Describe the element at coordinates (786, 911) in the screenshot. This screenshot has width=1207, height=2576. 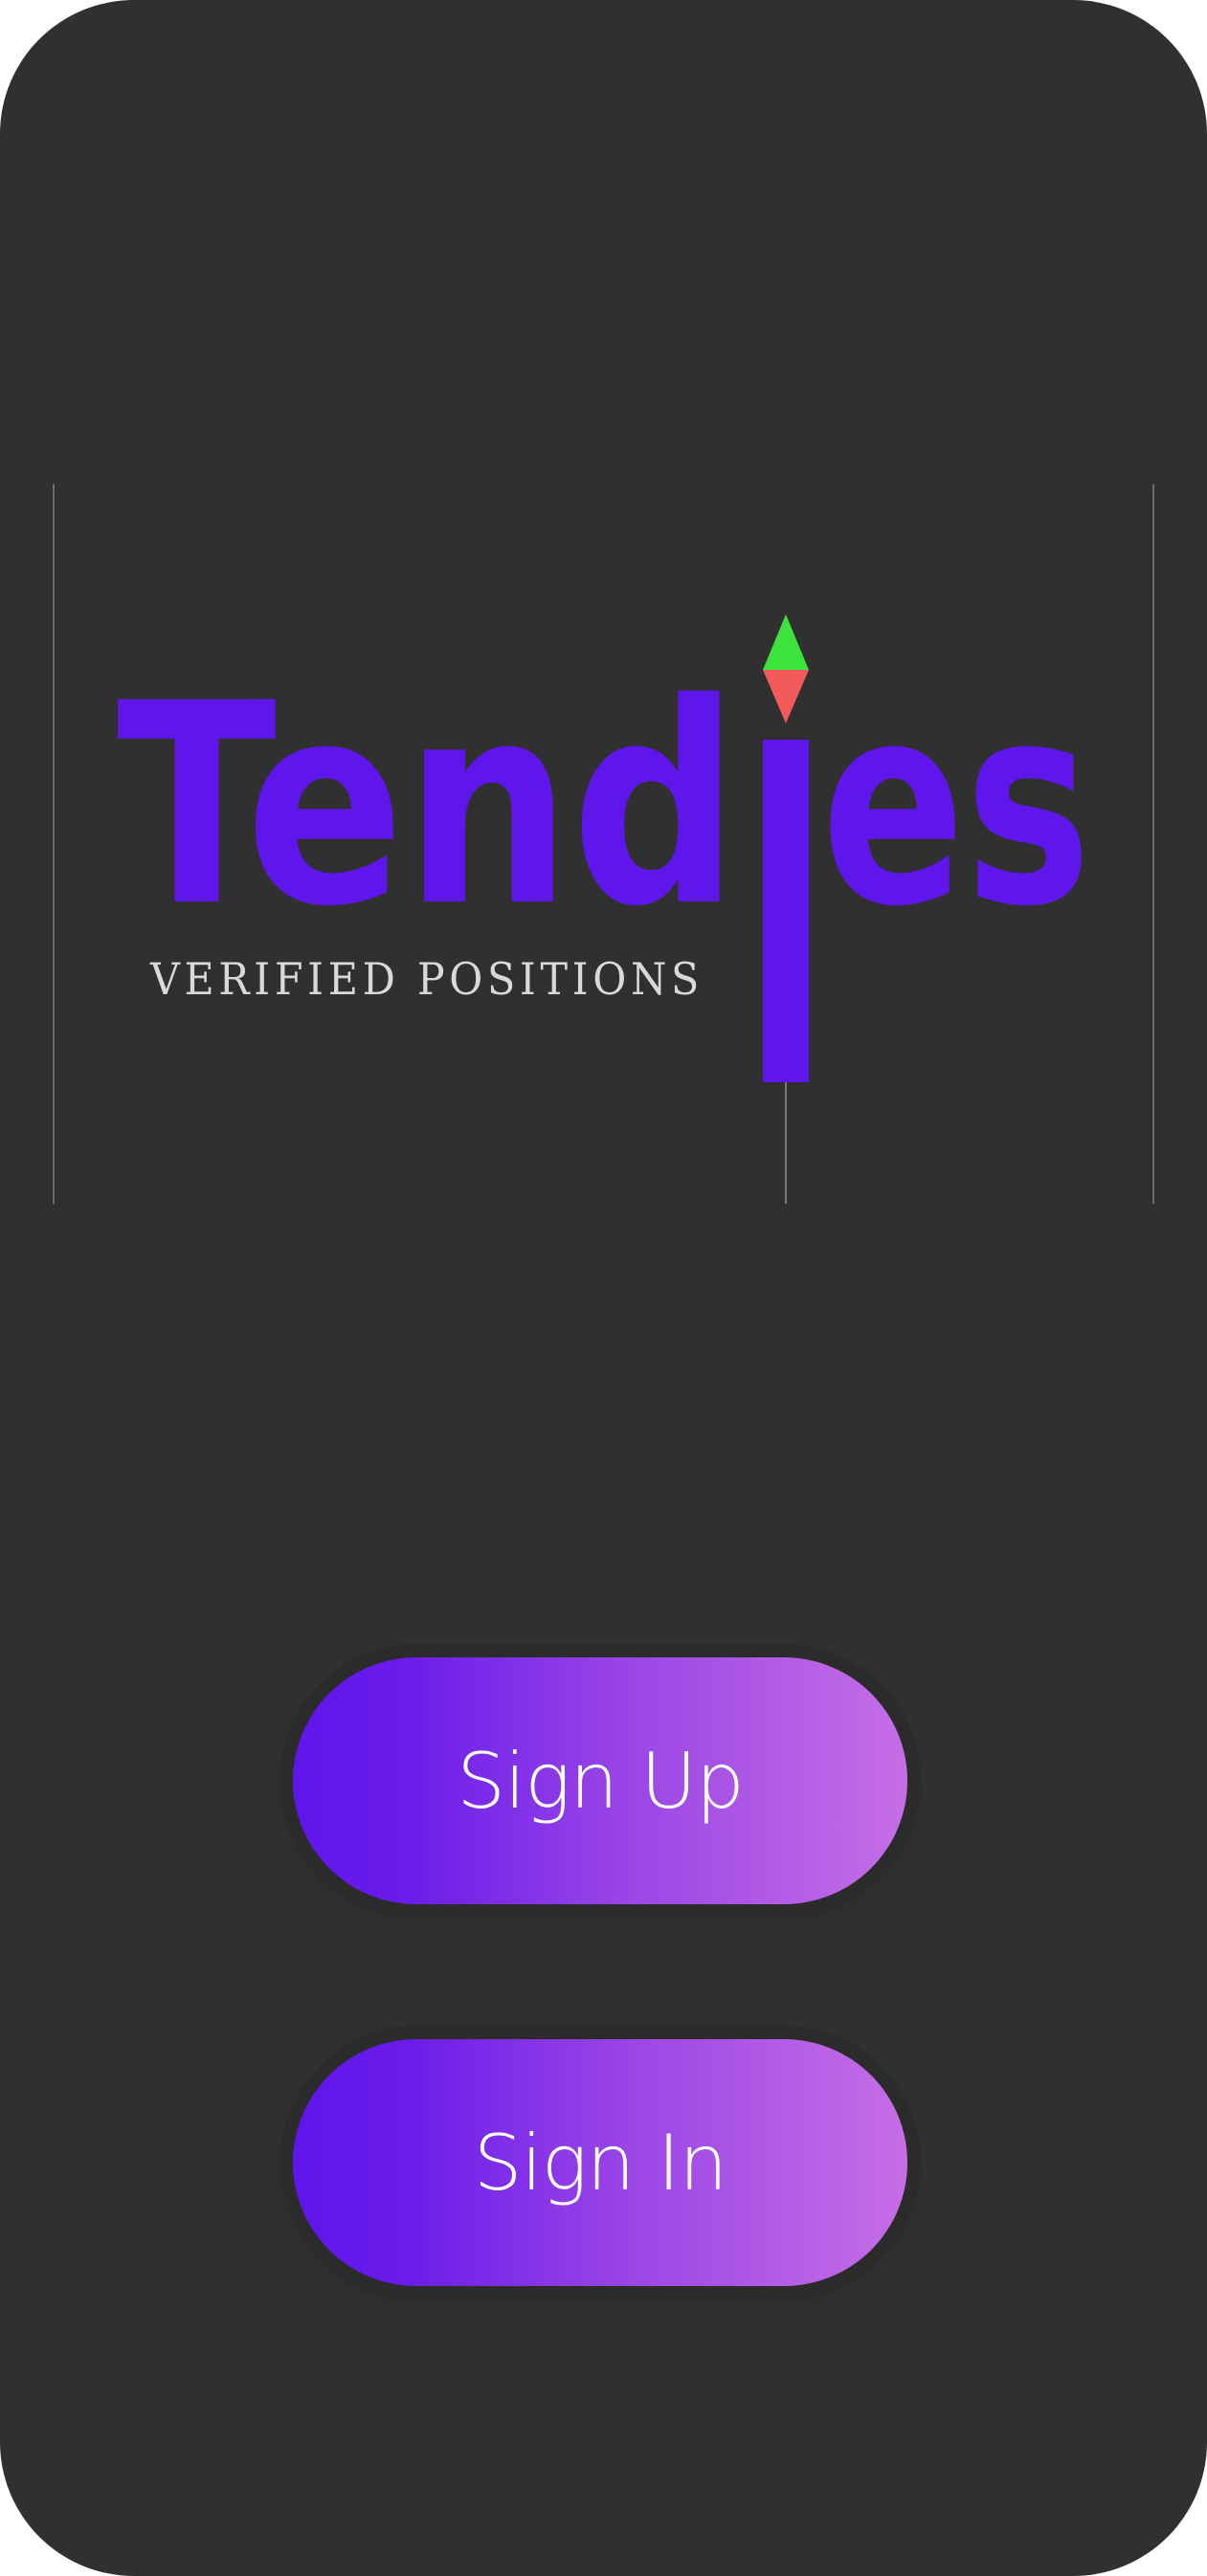
I see `candle-body` at that location.